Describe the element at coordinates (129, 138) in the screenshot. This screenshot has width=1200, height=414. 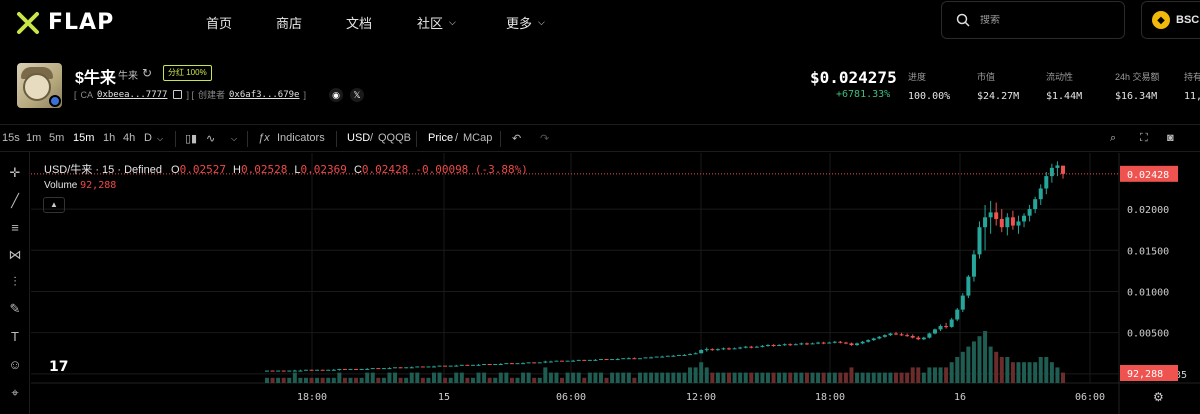
I see `interval-4h: 4h` at that location.